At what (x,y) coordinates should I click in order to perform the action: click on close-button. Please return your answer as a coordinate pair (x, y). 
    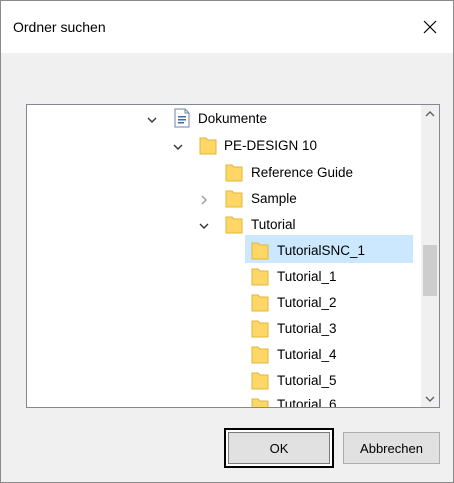
    Looking at the image, I should click on (430, 27).